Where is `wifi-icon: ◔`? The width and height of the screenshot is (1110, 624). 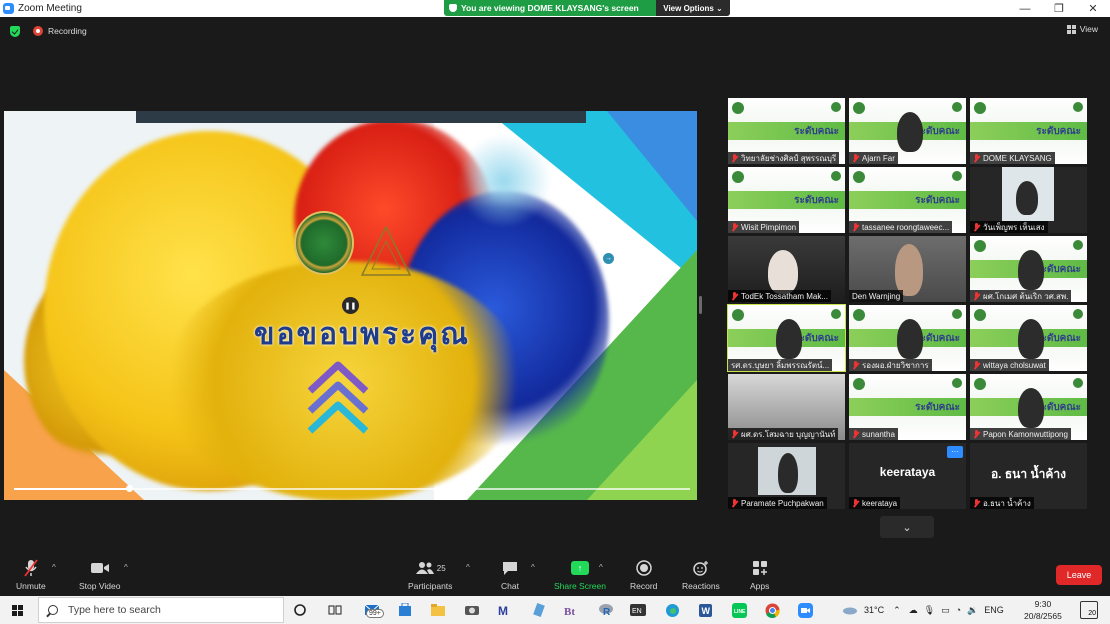 wifi-icon: ◔ is located at coordinates (958, 610).